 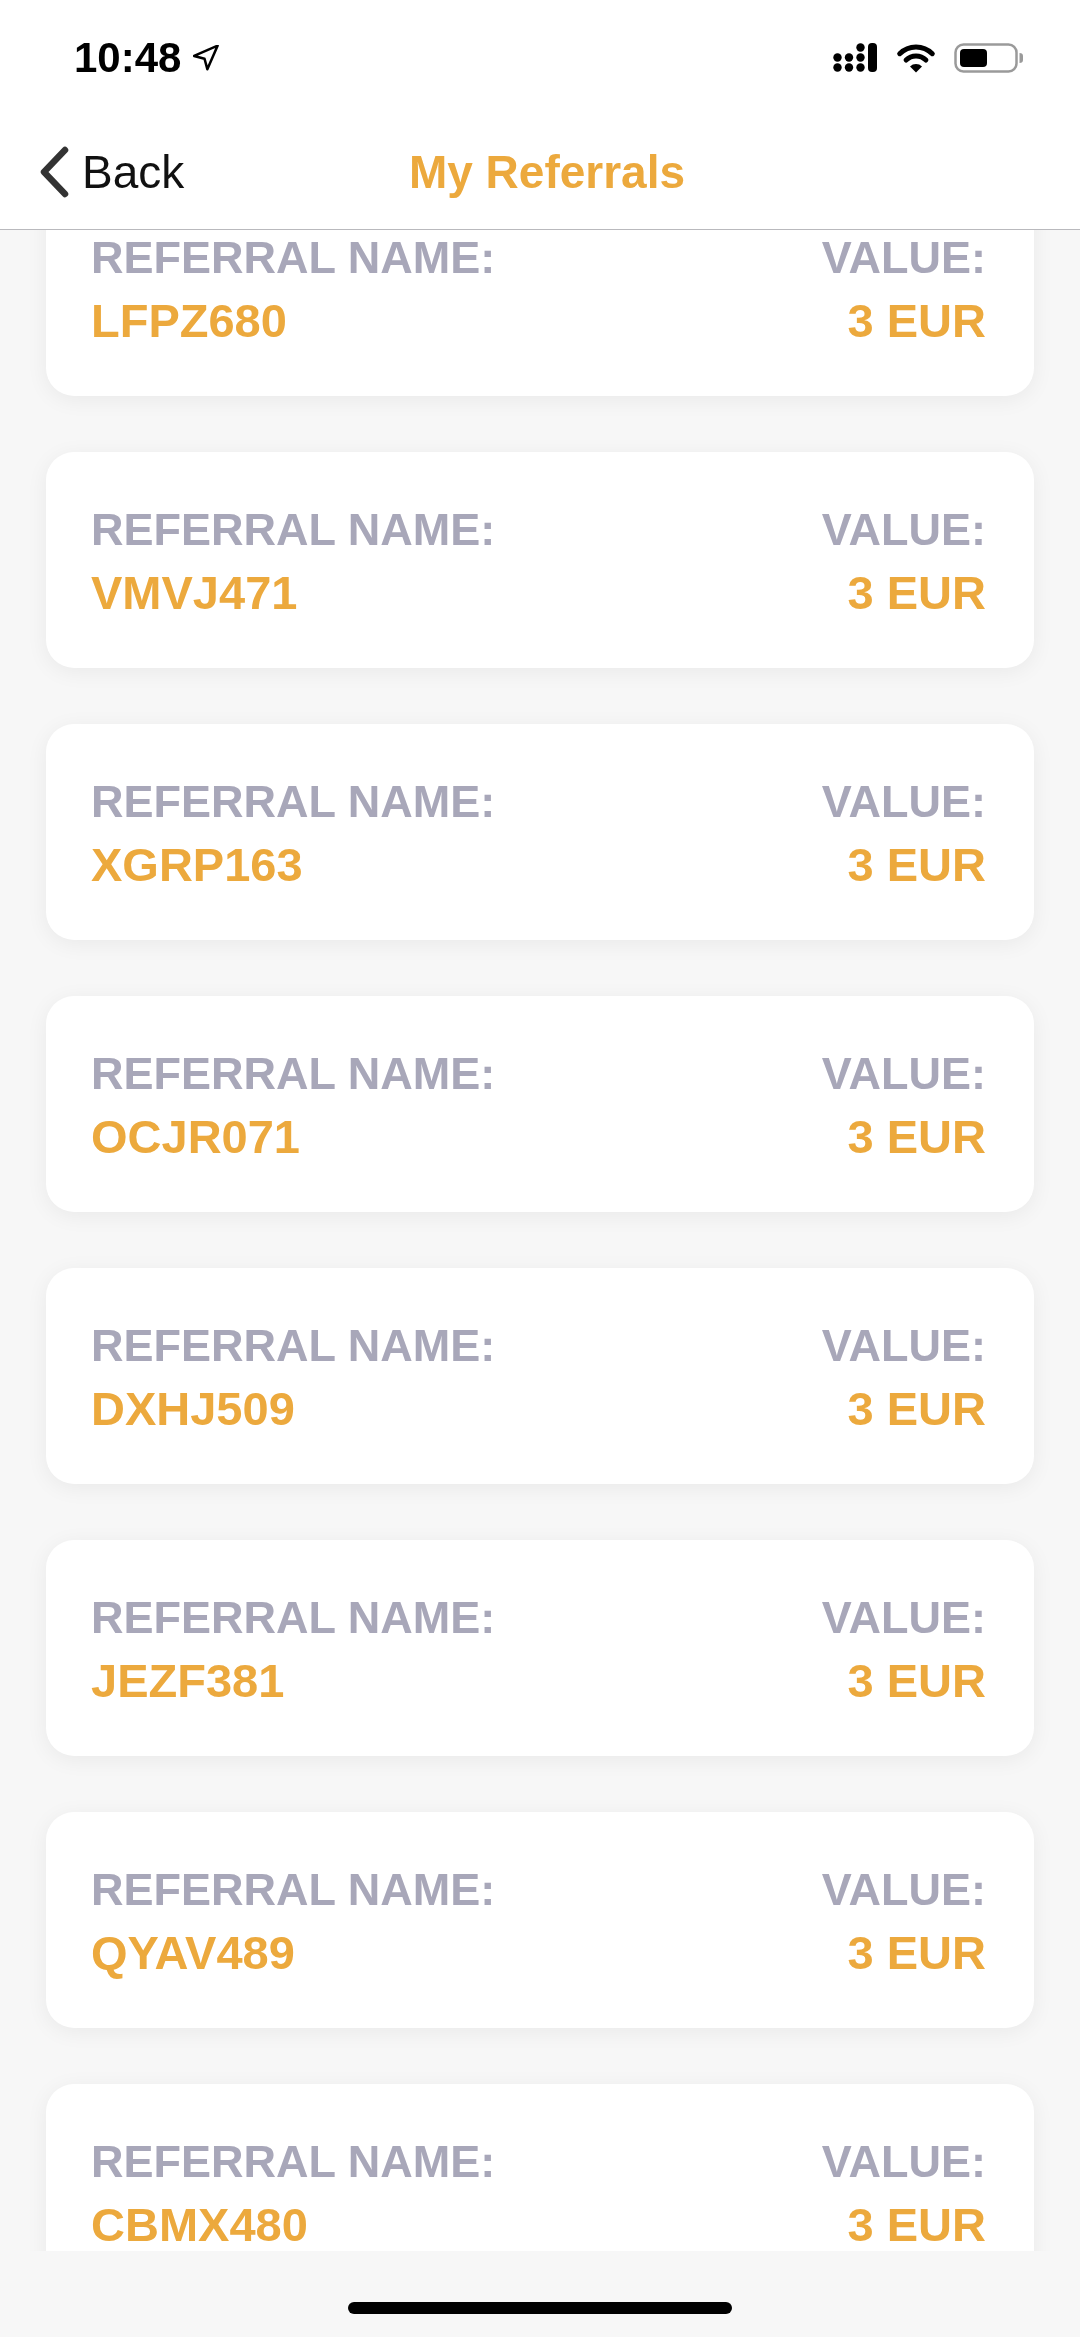 What do you see at coordinates (206, 57) in the screenshot?
I see `location-arrow-icon` at bounding box center [206, 57].